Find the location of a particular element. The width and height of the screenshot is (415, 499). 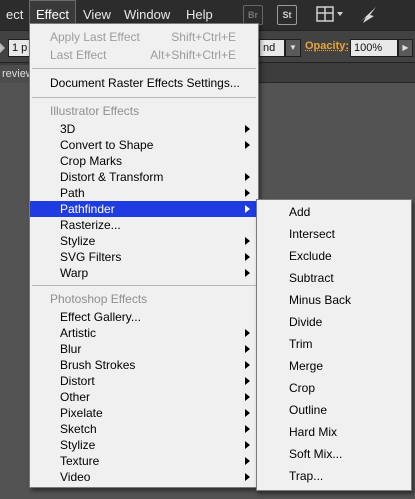

menu-item-distort-transform: Distort & Transform is located at coordinates (144, 177).